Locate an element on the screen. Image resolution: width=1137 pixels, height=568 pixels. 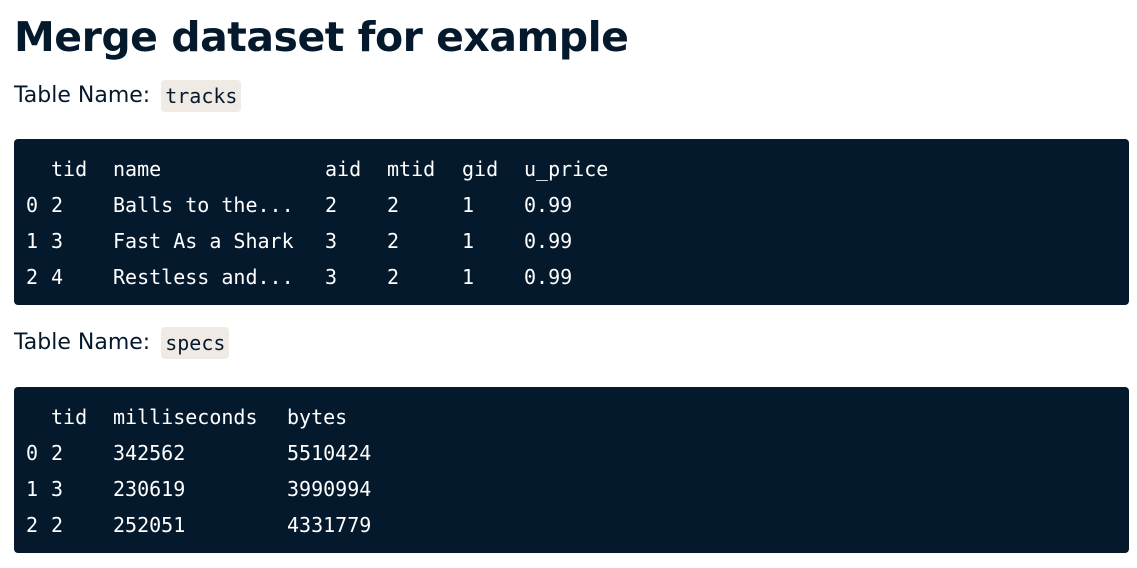
table-header-row: tid name aid mtid gid u_price is located at coordinates (577, 169).